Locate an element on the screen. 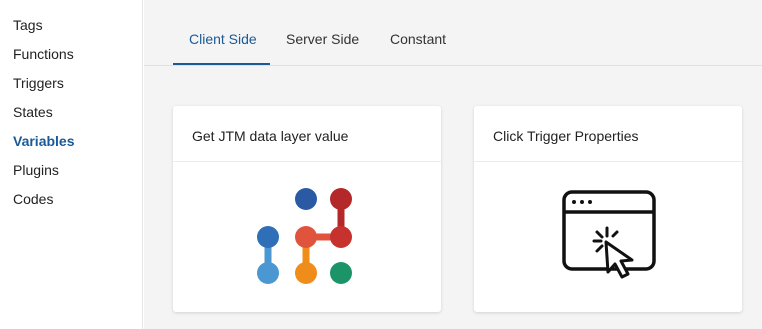 This screenshot has width=762, height=329. browser-click-icon is located at coordinates (609, 234).